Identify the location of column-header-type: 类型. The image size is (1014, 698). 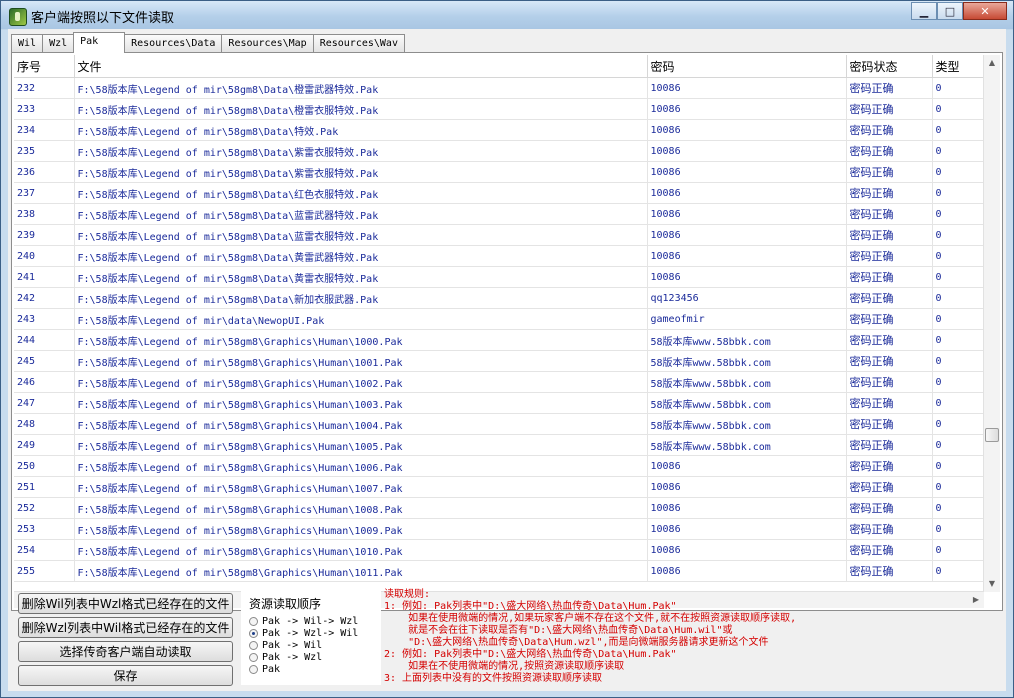
(959, 66).